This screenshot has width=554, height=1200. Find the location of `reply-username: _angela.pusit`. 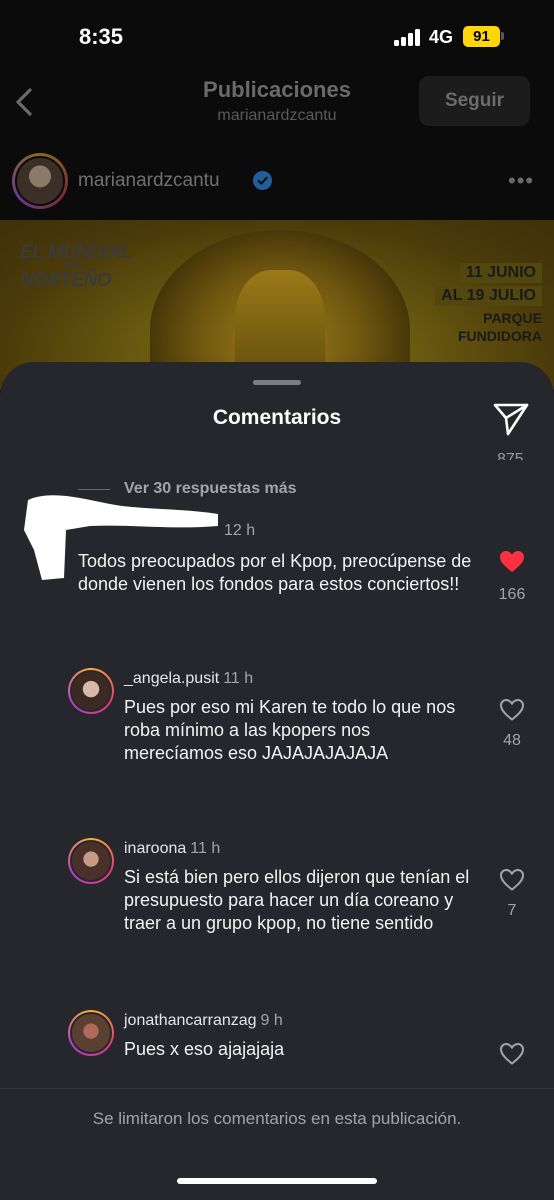

reply-username: _angela.pusit is located at coordinates (171, 678).